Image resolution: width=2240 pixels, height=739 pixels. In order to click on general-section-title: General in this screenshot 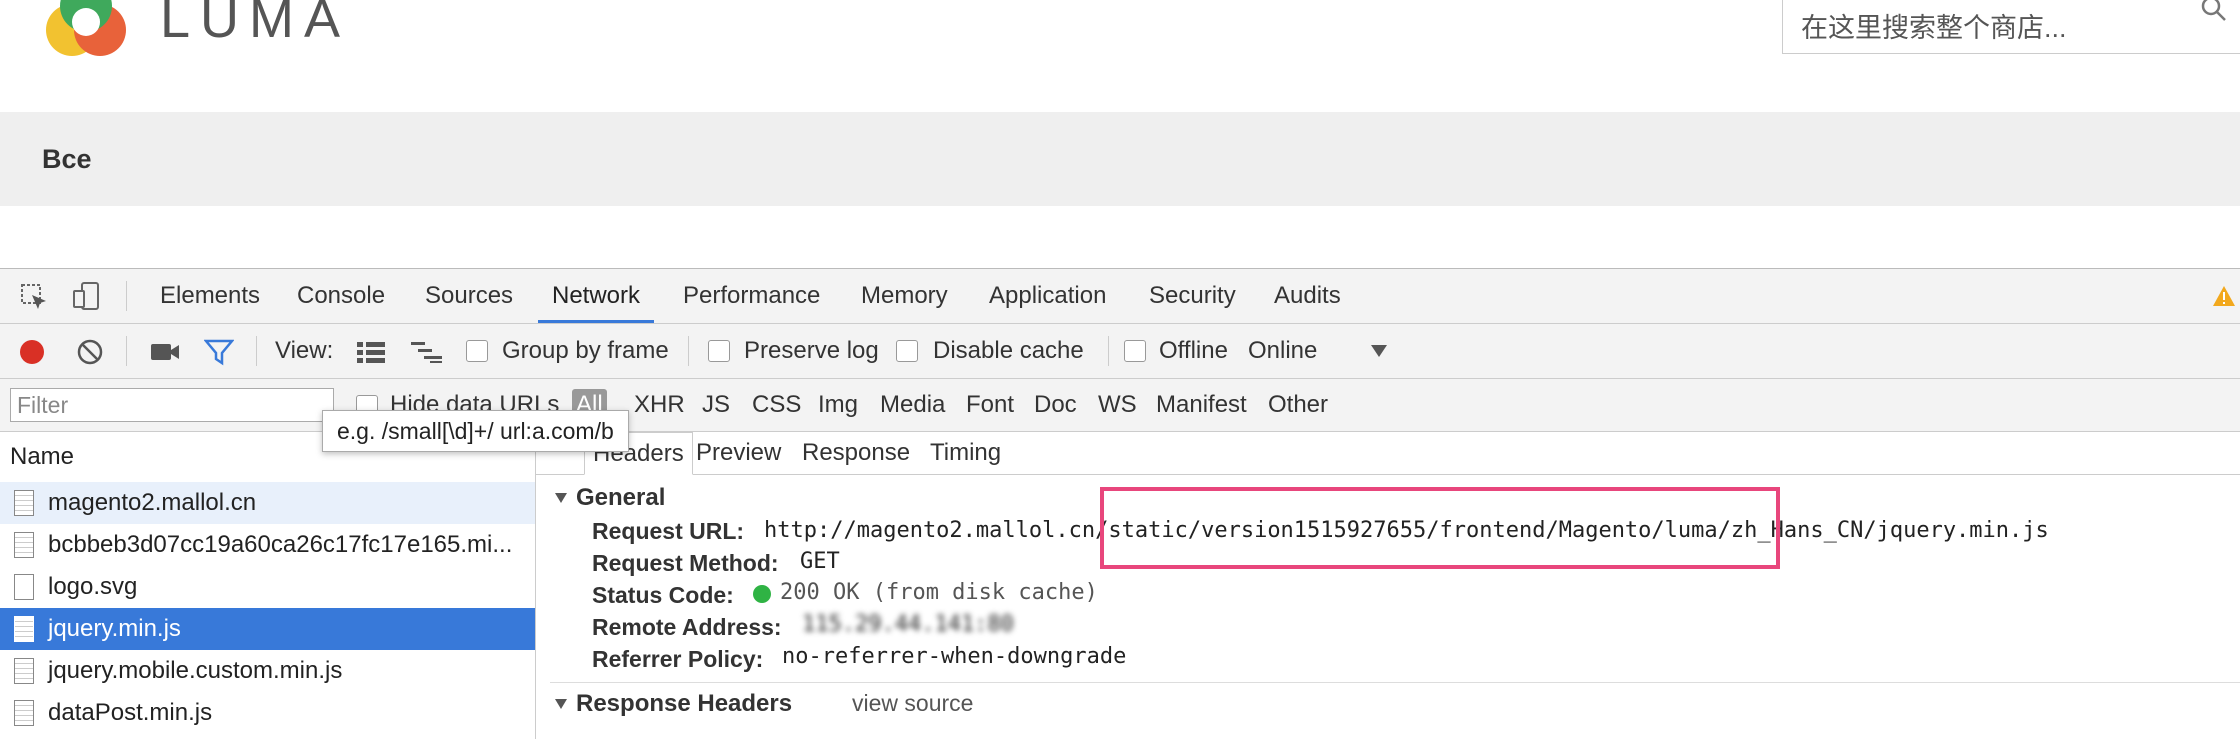, I will do `click(620, 498)`.